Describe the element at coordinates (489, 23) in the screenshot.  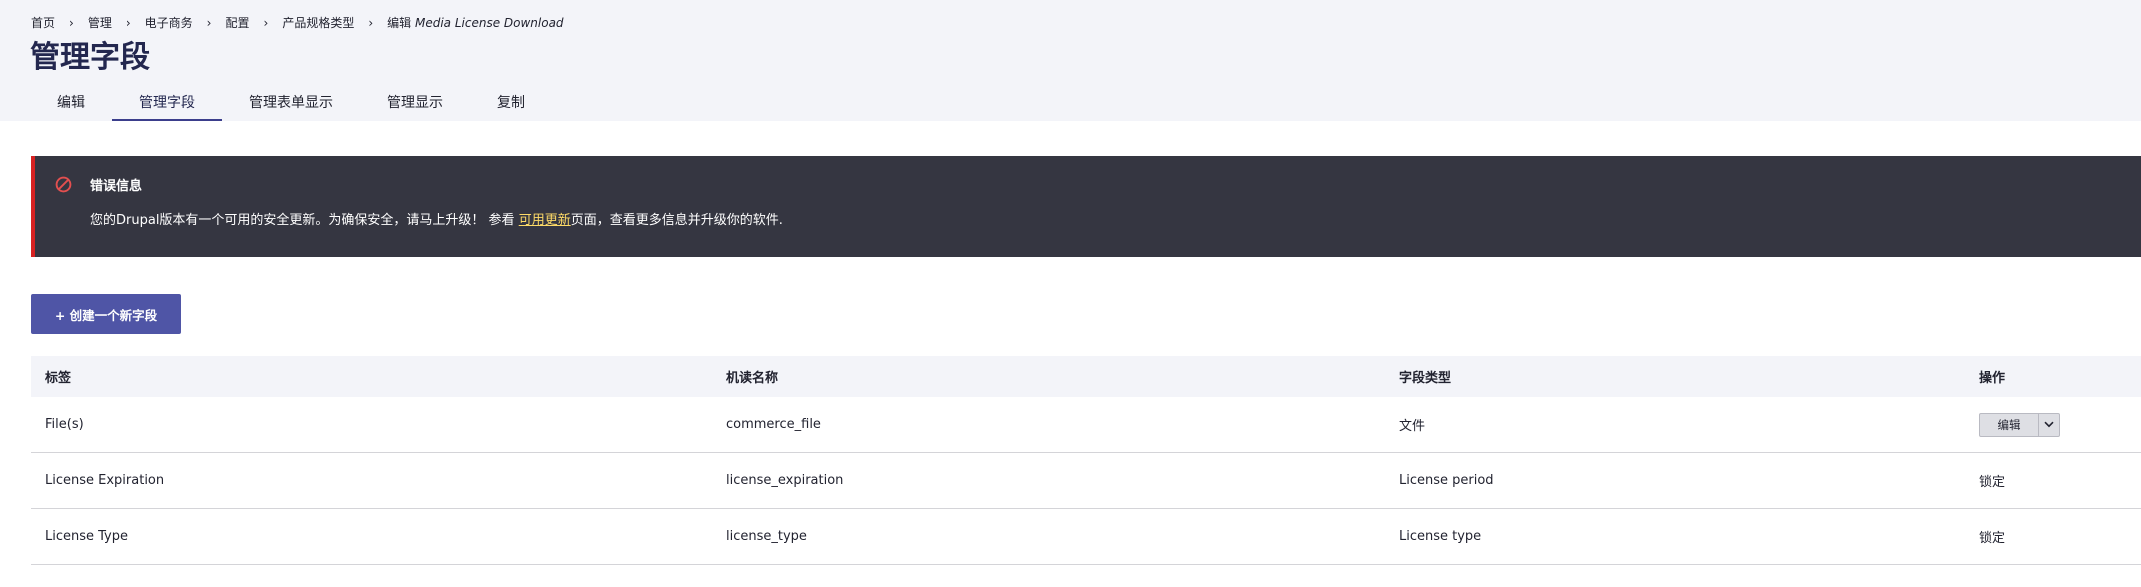
I see `breadcrumb-current-name: Media License Download` at that location.